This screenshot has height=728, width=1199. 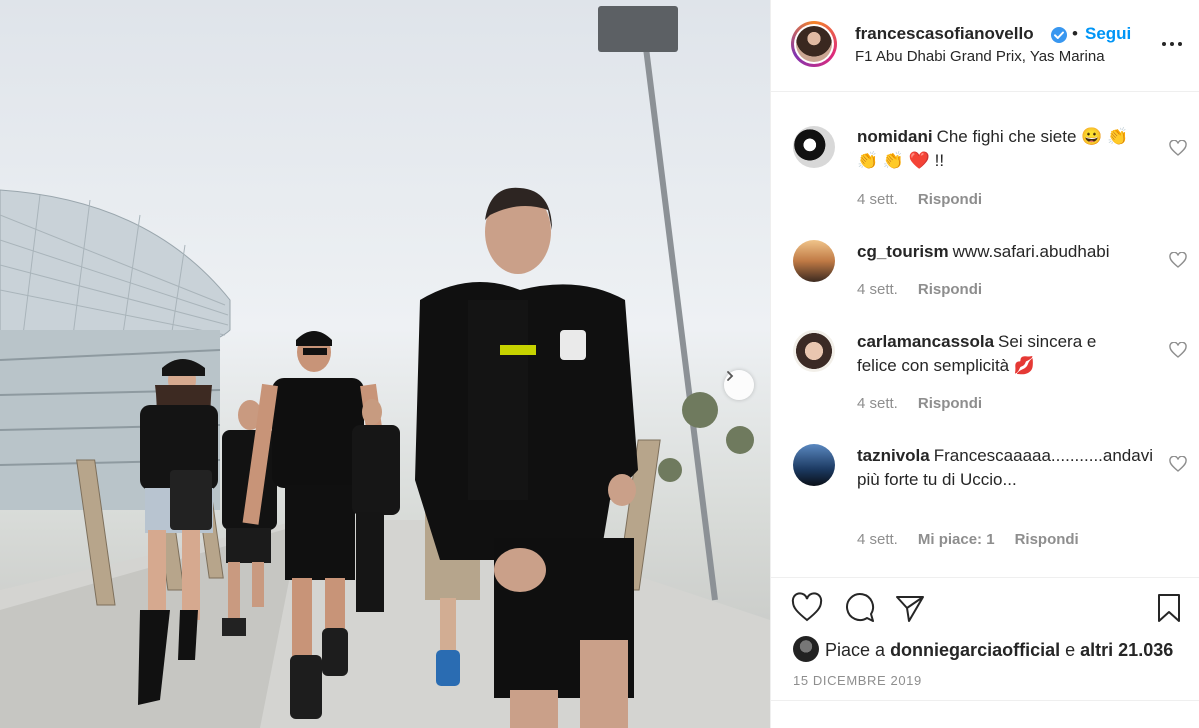 I want to click on avatar-image, so click(x=814, y=44).